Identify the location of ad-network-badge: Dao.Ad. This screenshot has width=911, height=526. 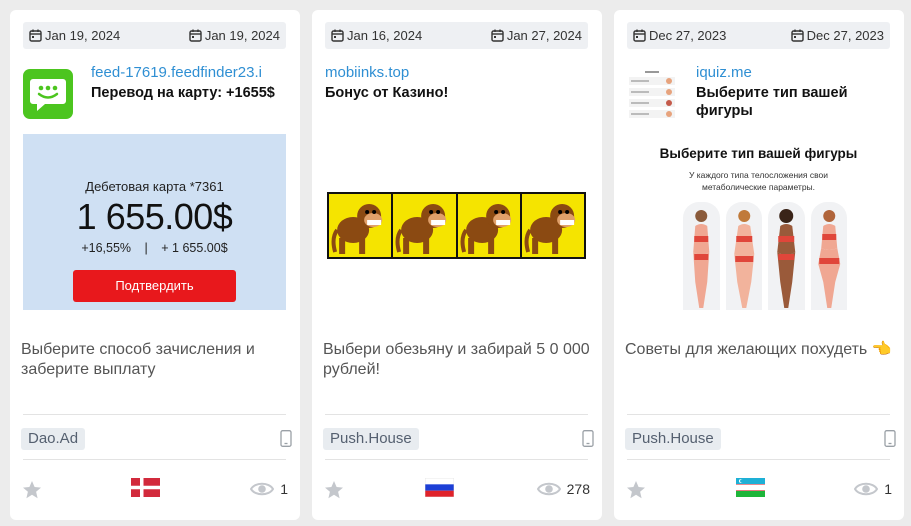
(53, 439).